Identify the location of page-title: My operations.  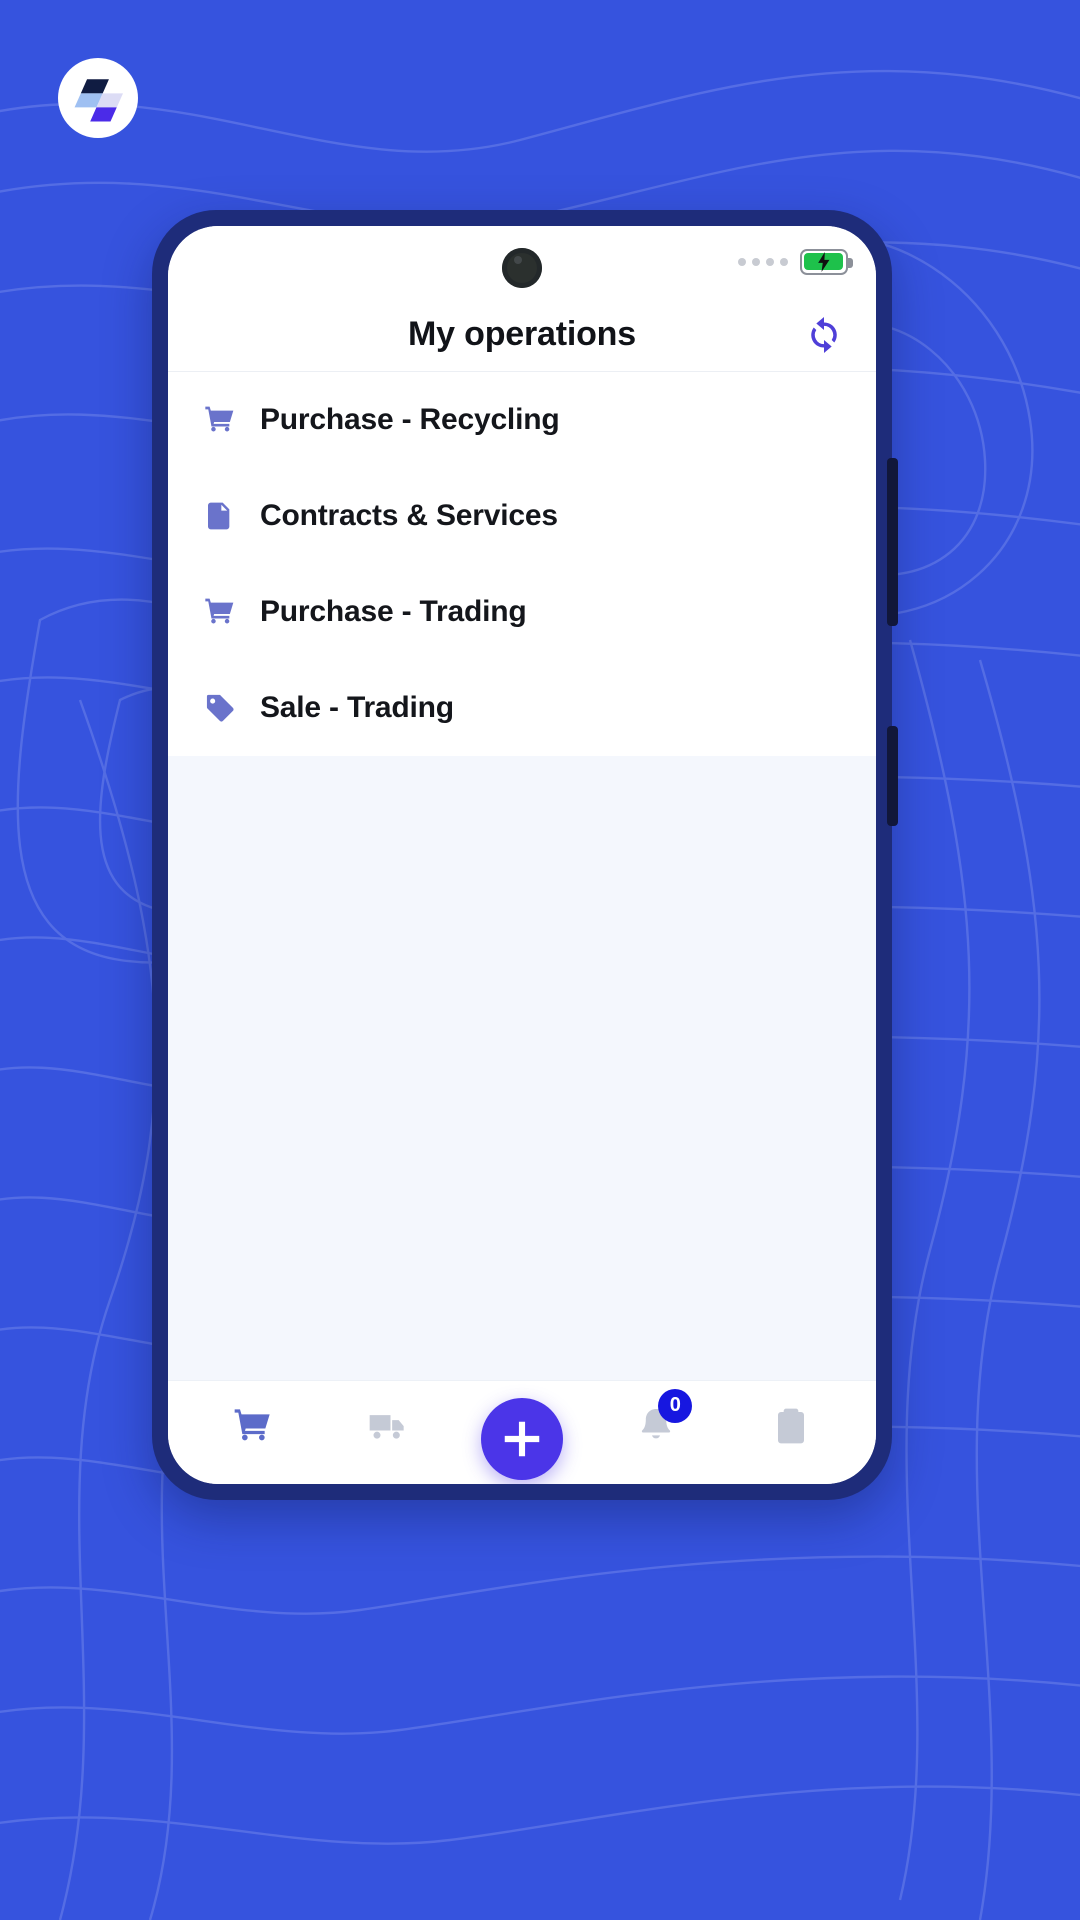
(522, 334).